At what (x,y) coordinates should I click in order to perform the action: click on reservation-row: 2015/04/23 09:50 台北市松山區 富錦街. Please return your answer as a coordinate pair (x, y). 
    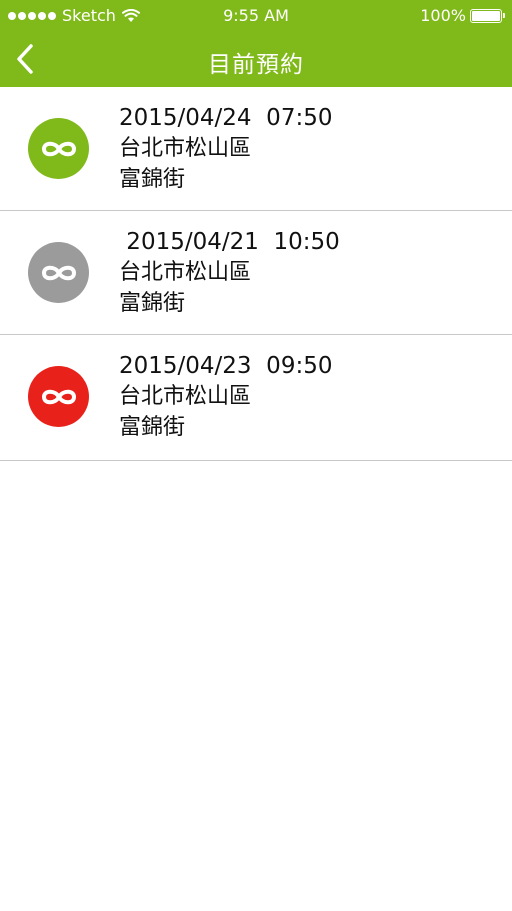
    Looking at the image, I should click on (256, 398).